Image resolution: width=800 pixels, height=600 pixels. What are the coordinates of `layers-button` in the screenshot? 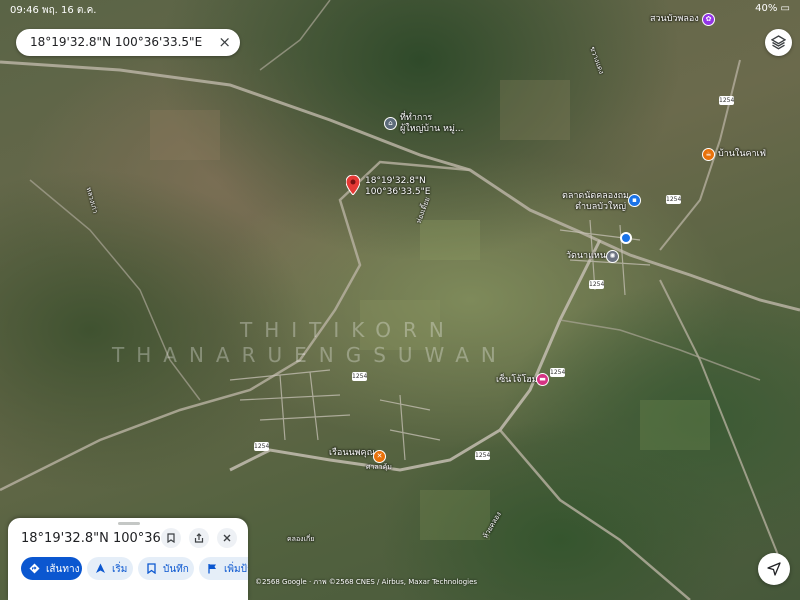 It's located at (778, 42).